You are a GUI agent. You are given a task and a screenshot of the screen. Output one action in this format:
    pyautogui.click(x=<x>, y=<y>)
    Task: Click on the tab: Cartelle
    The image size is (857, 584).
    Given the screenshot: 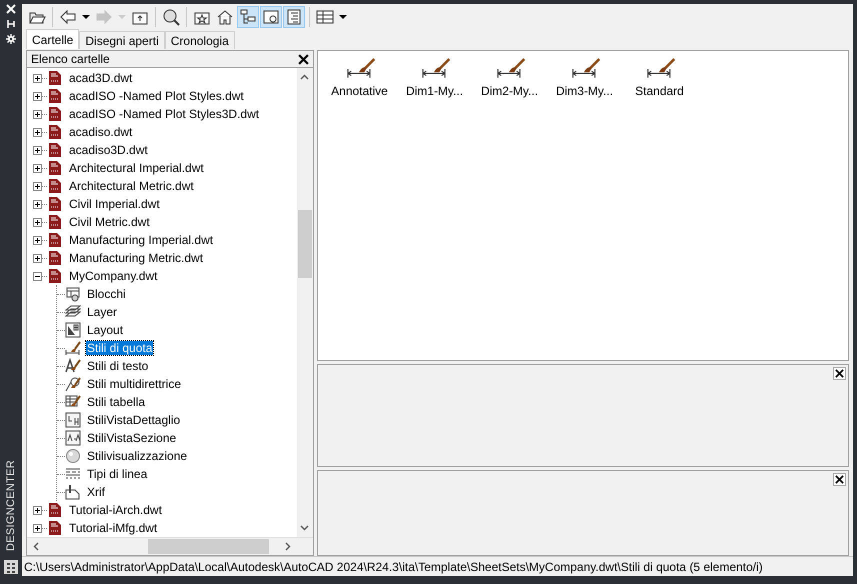 What is the action you would take?
    pyautogui.click(x=53, y=39)
    